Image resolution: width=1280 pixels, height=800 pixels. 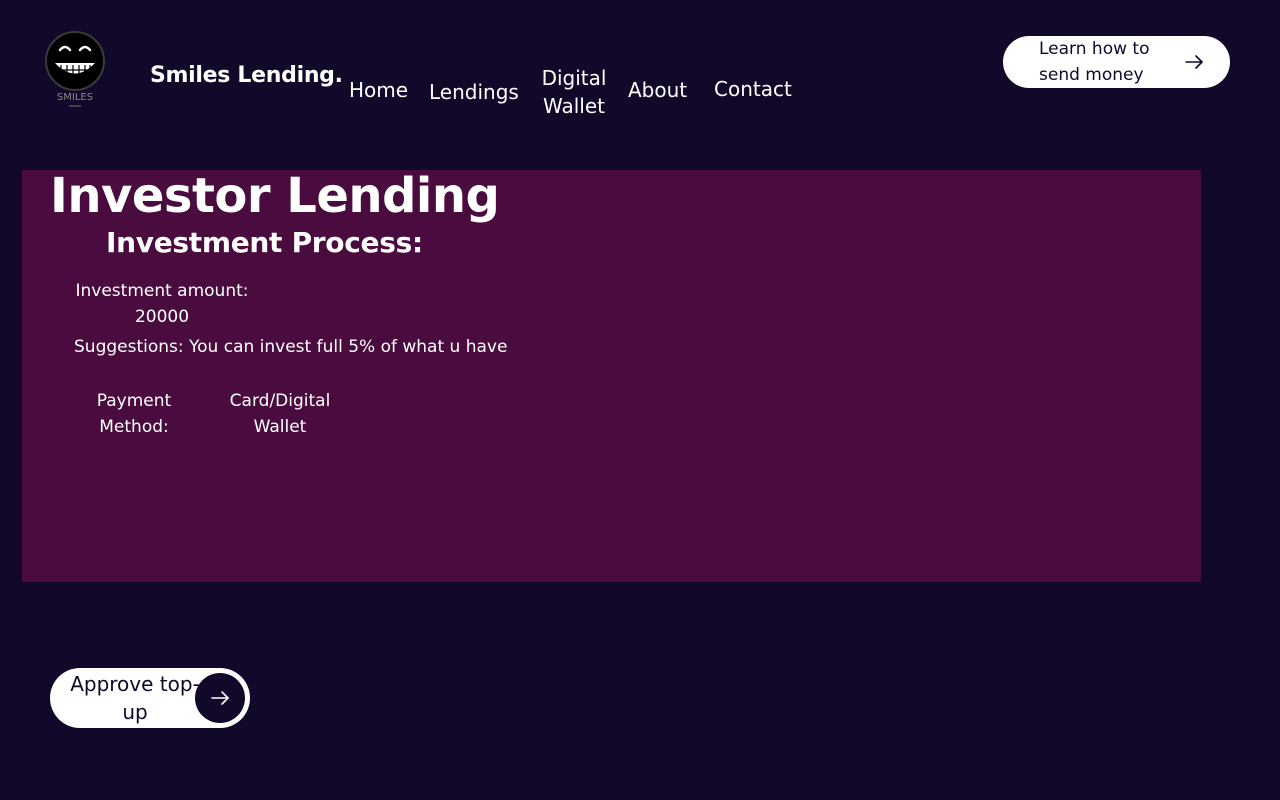 I want to click on nav-home: Home, so click(x=378, y=90).